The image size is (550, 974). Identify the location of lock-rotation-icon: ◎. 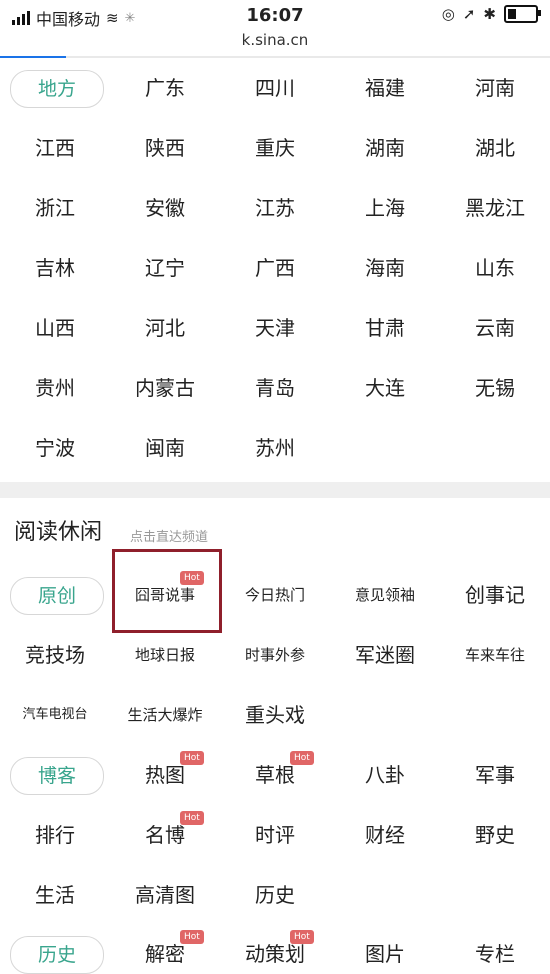
(448, 14).